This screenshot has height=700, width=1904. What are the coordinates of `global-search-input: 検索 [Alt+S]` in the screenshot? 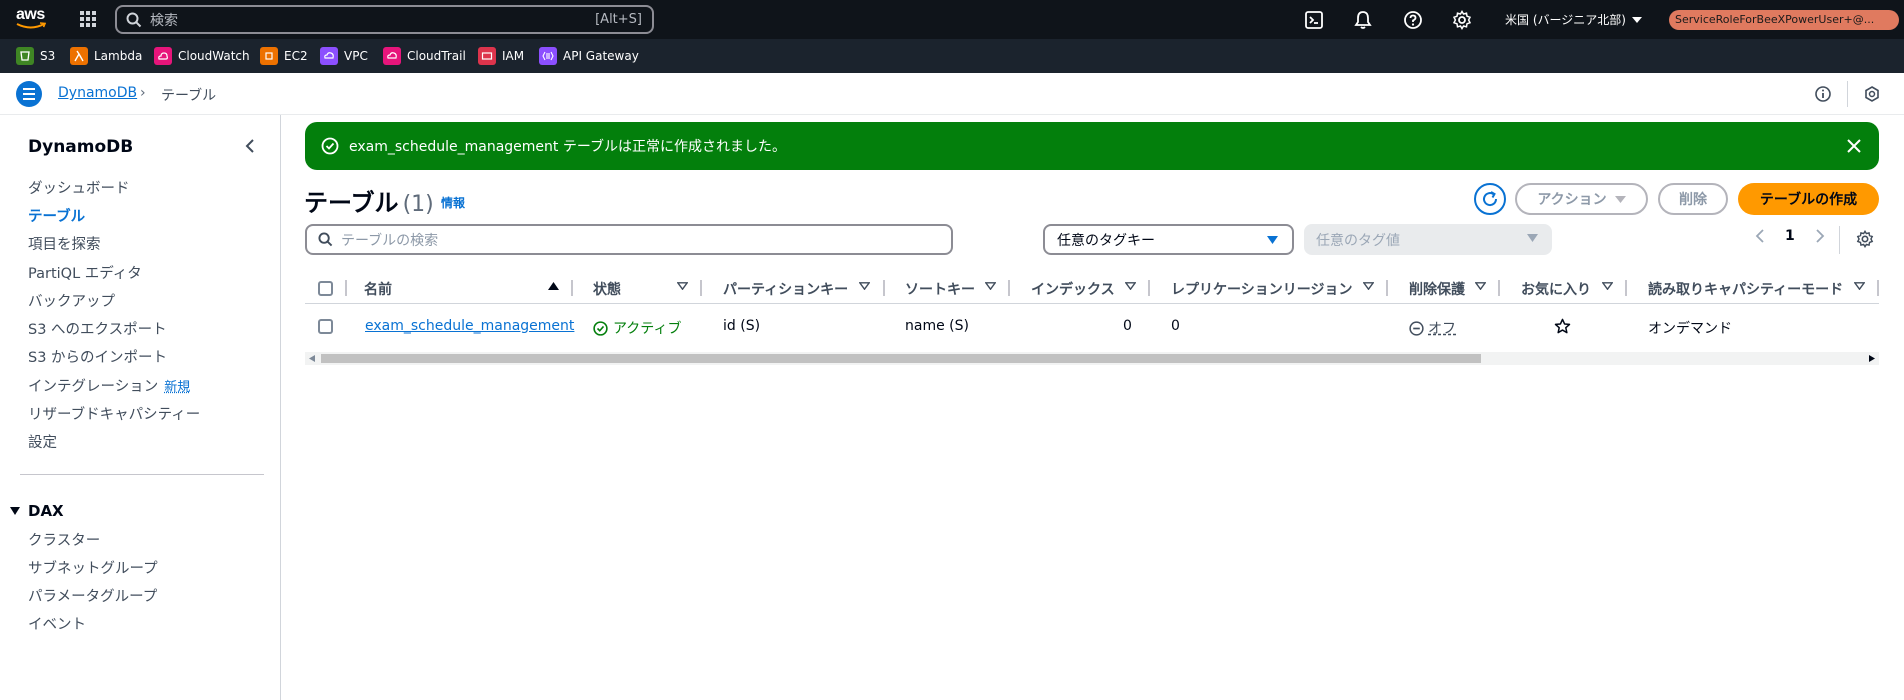 It's located at (384, 19).